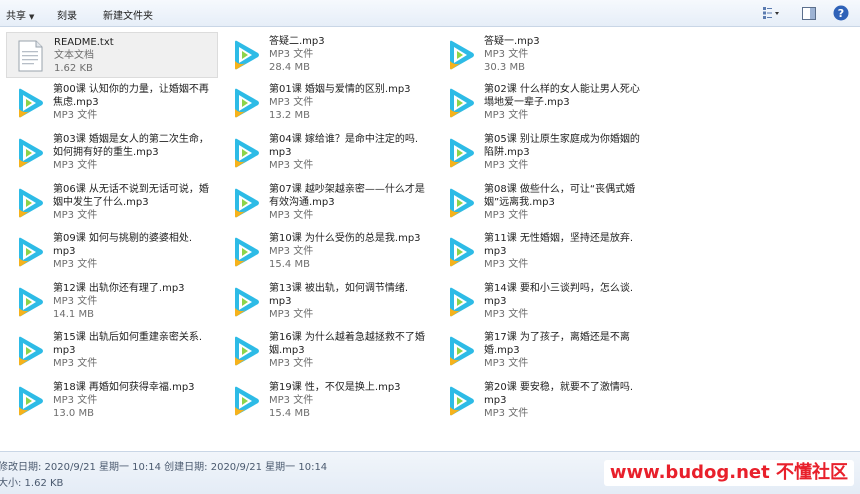 This screenshot has height=494, width=860. What do you see at coordinates (728, 473) in the screenshot?
I see `site-watermark: www.budog.net 不懂社区` at bounding box center [728, 473].